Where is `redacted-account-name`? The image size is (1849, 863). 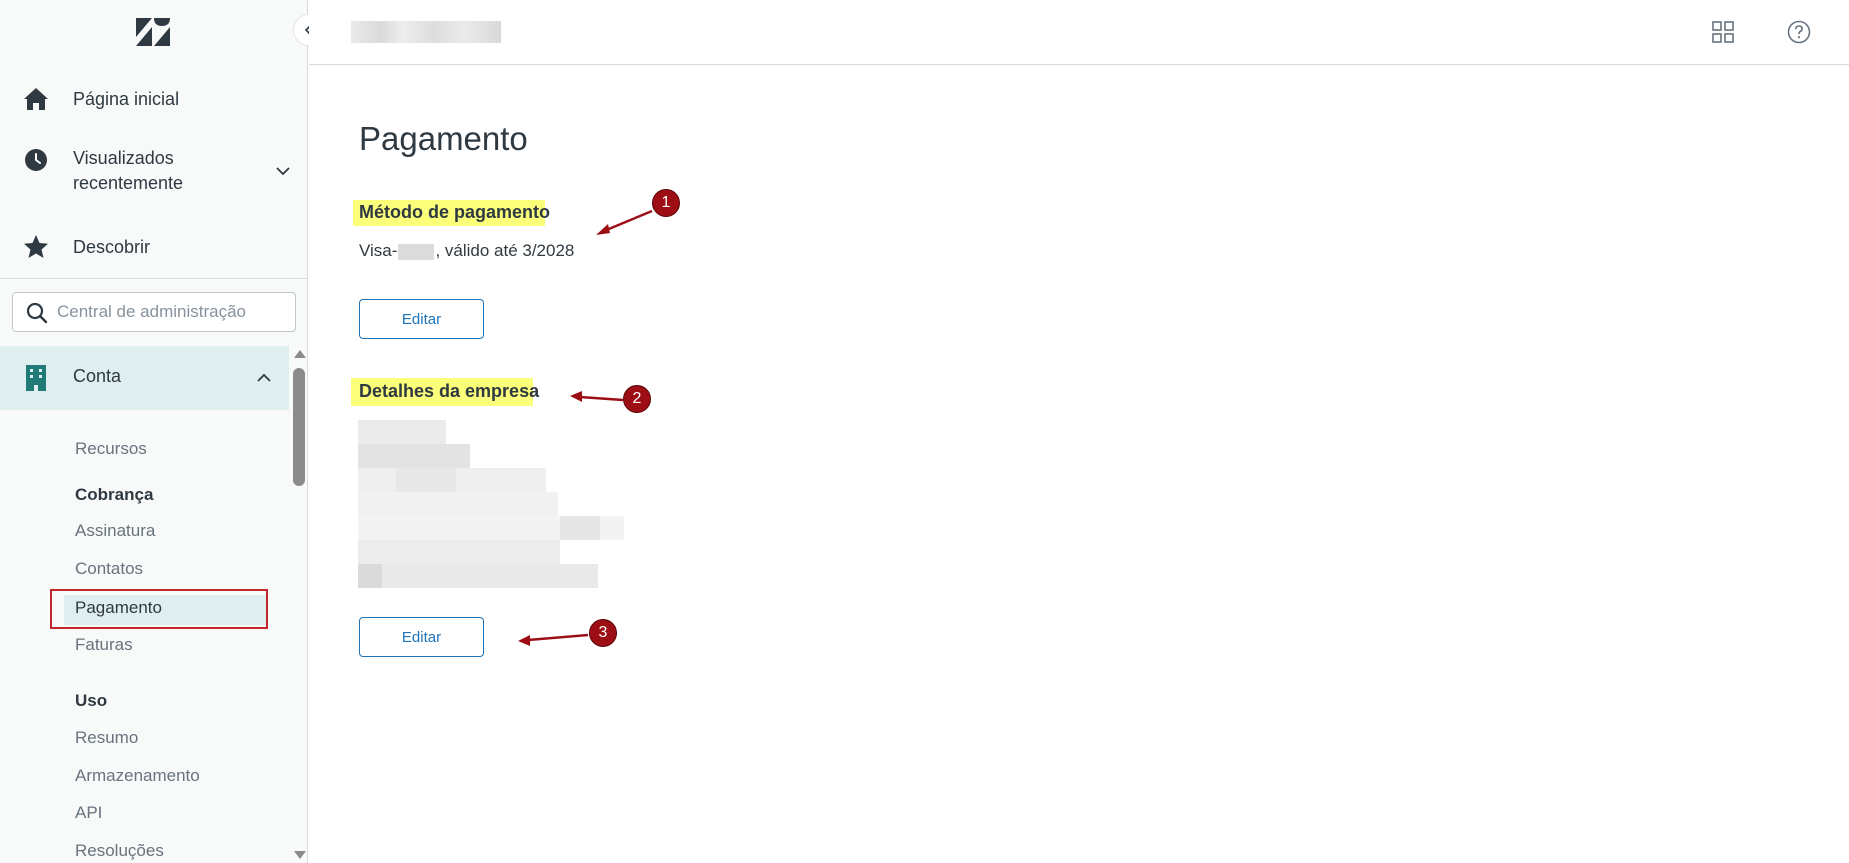 redacted-account-name is located at coordinates (426, 32).